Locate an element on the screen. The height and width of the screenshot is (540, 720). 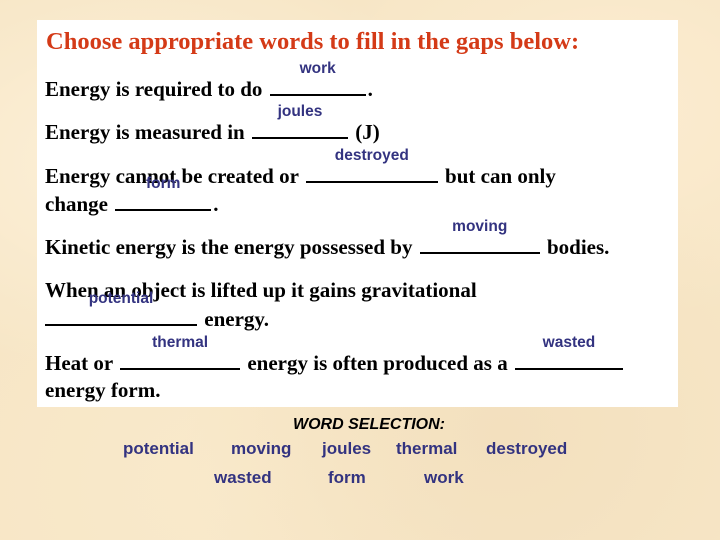
sentence-2: Energy is measured in joules (J) is located at coordinates (212, 124).